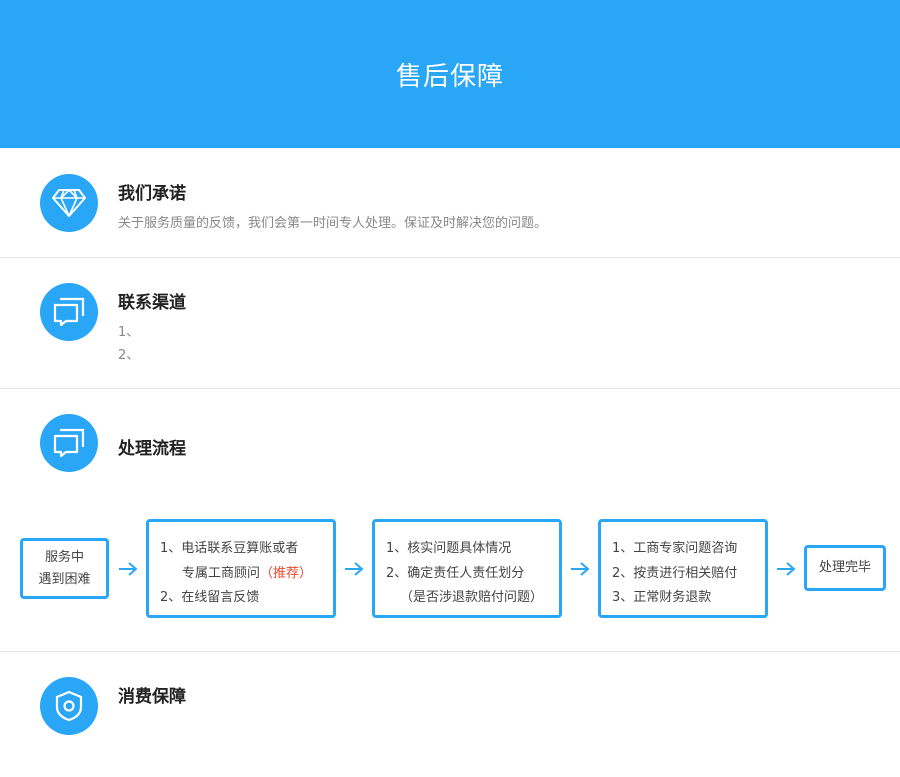 The width and height of the screenshot is (900, 777). I want to click on flow-step-1-box: 1、电话联系豆算账或者 专属工商顾问（推荐） 2、在线留言反馈, so click(241, 568).